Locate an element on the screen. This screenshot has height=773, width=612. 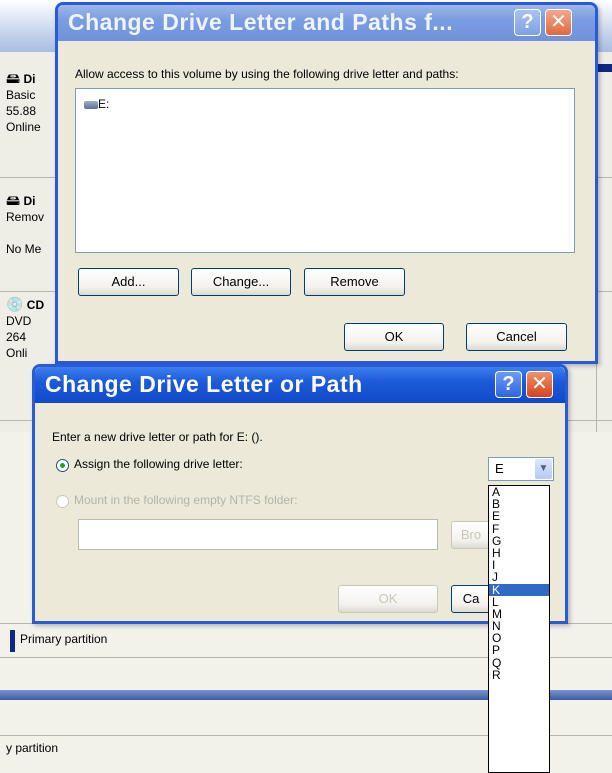
cancel-button: Cancel is located at coordinates (516, 337).